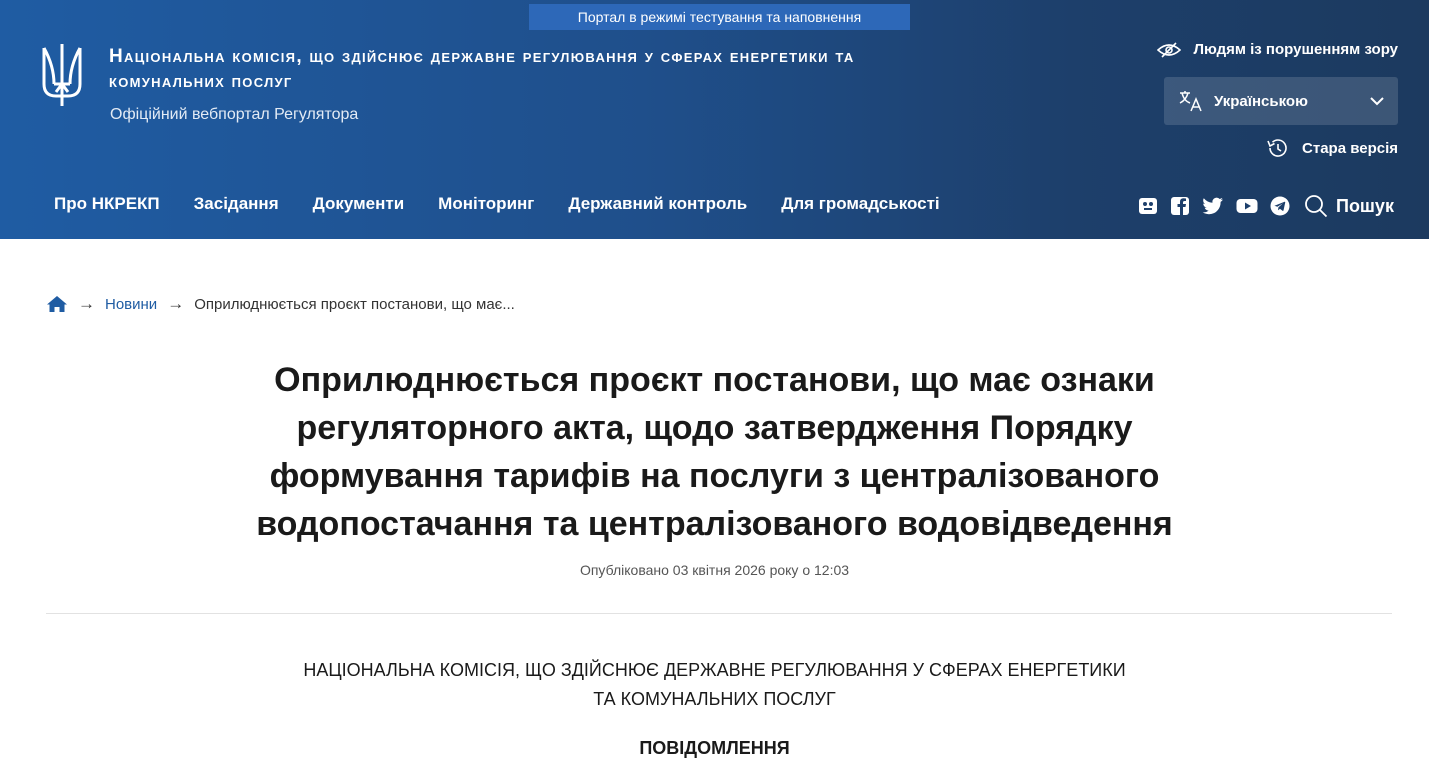 This screenshot has height=778, width=1429. I want to click on translate-icon, so click(1190, 101).